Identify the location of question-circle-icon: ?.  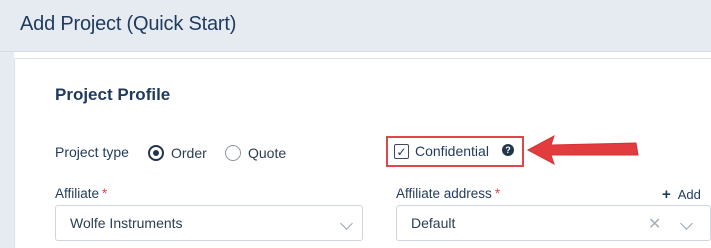
(508, 150).